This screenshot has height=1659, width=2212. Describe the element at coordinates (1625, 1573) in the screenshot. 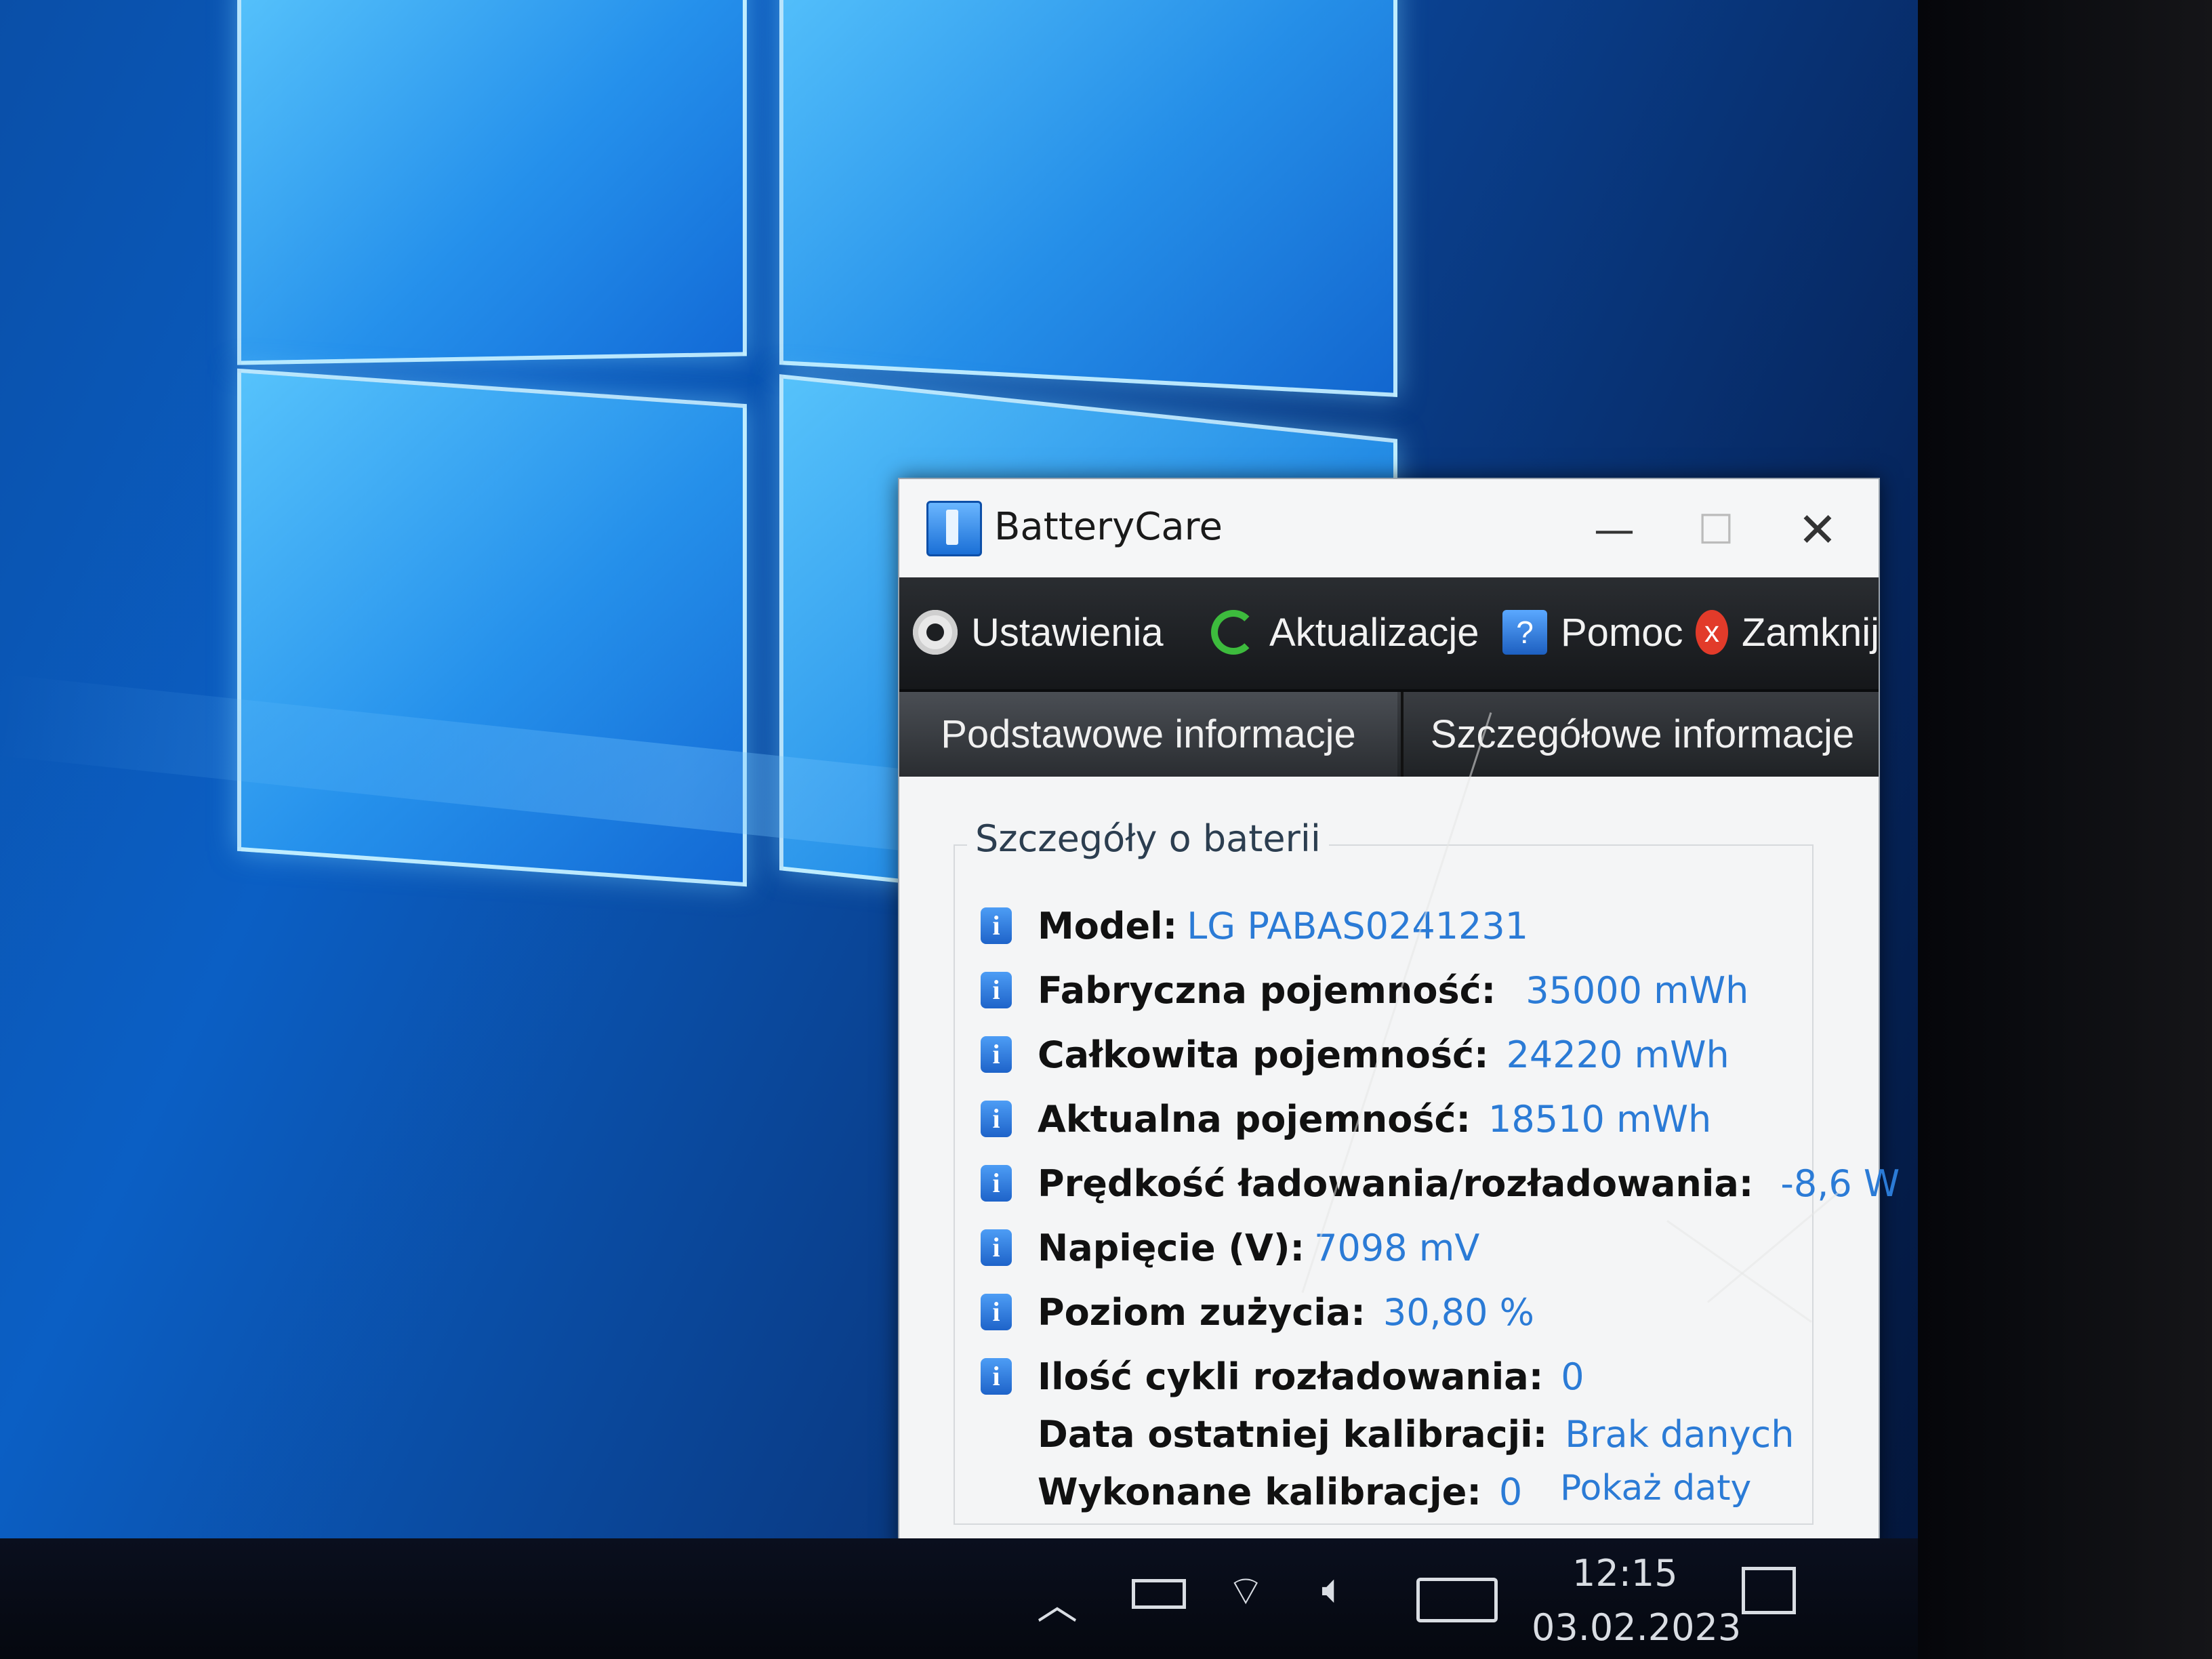

I see `clock-time: 12:15` at that location.